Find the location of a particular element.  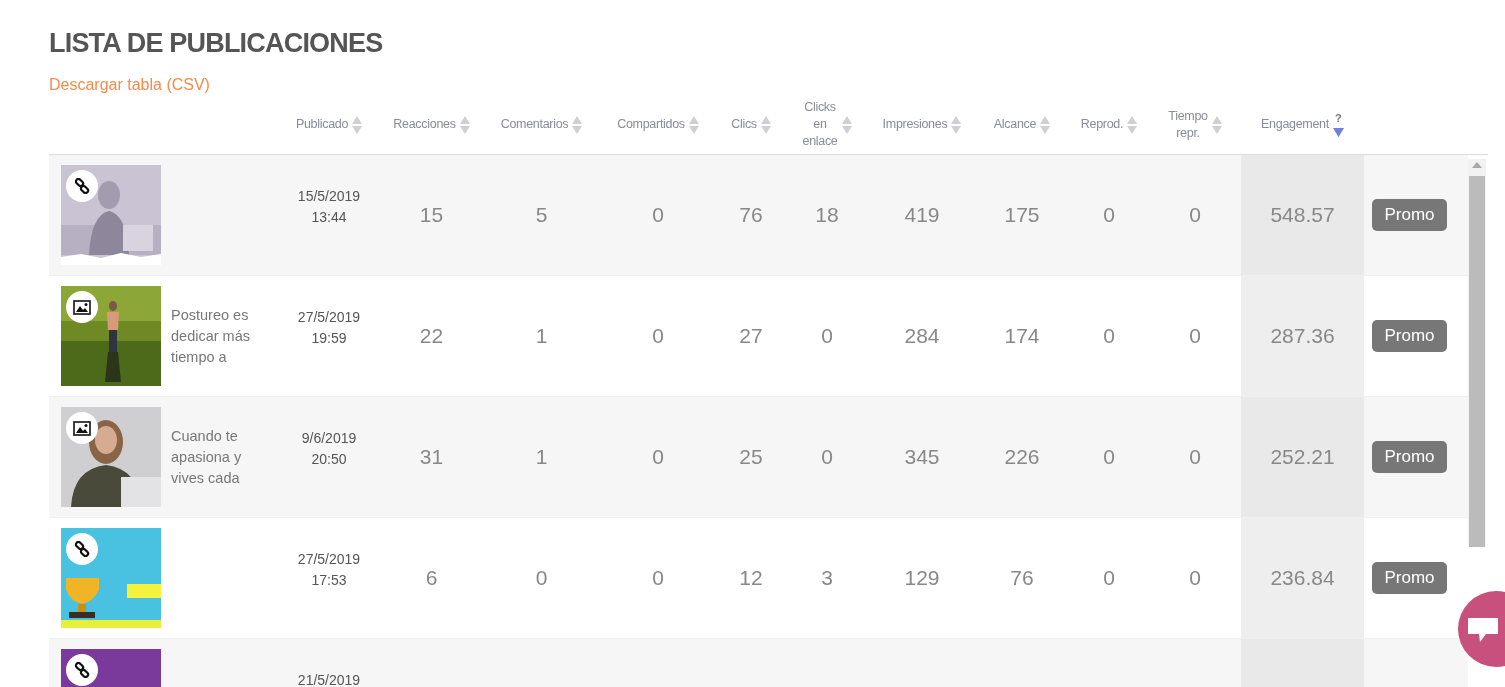

metric-value: 27 is located at coordinates (751, 336).